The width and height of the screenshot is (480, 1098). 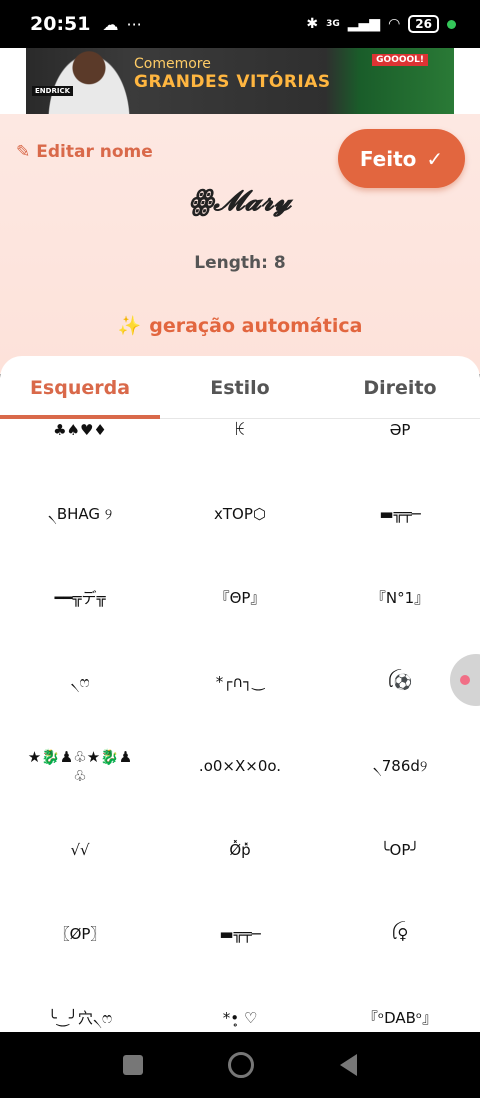 I want to click on ad-player-image, so click(x=89, y=81).